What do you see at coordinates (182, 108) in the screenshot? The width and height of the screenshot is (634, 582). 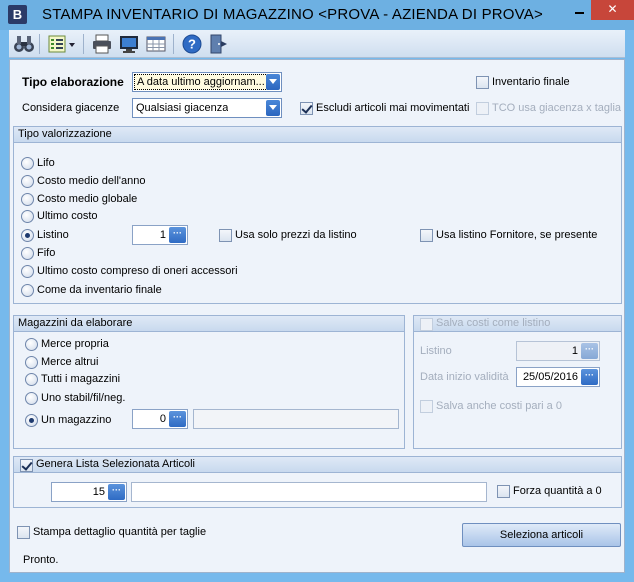 I see `considera-giacenze-value: Qualsiasi giacenza` at bounding box center [182, 108].